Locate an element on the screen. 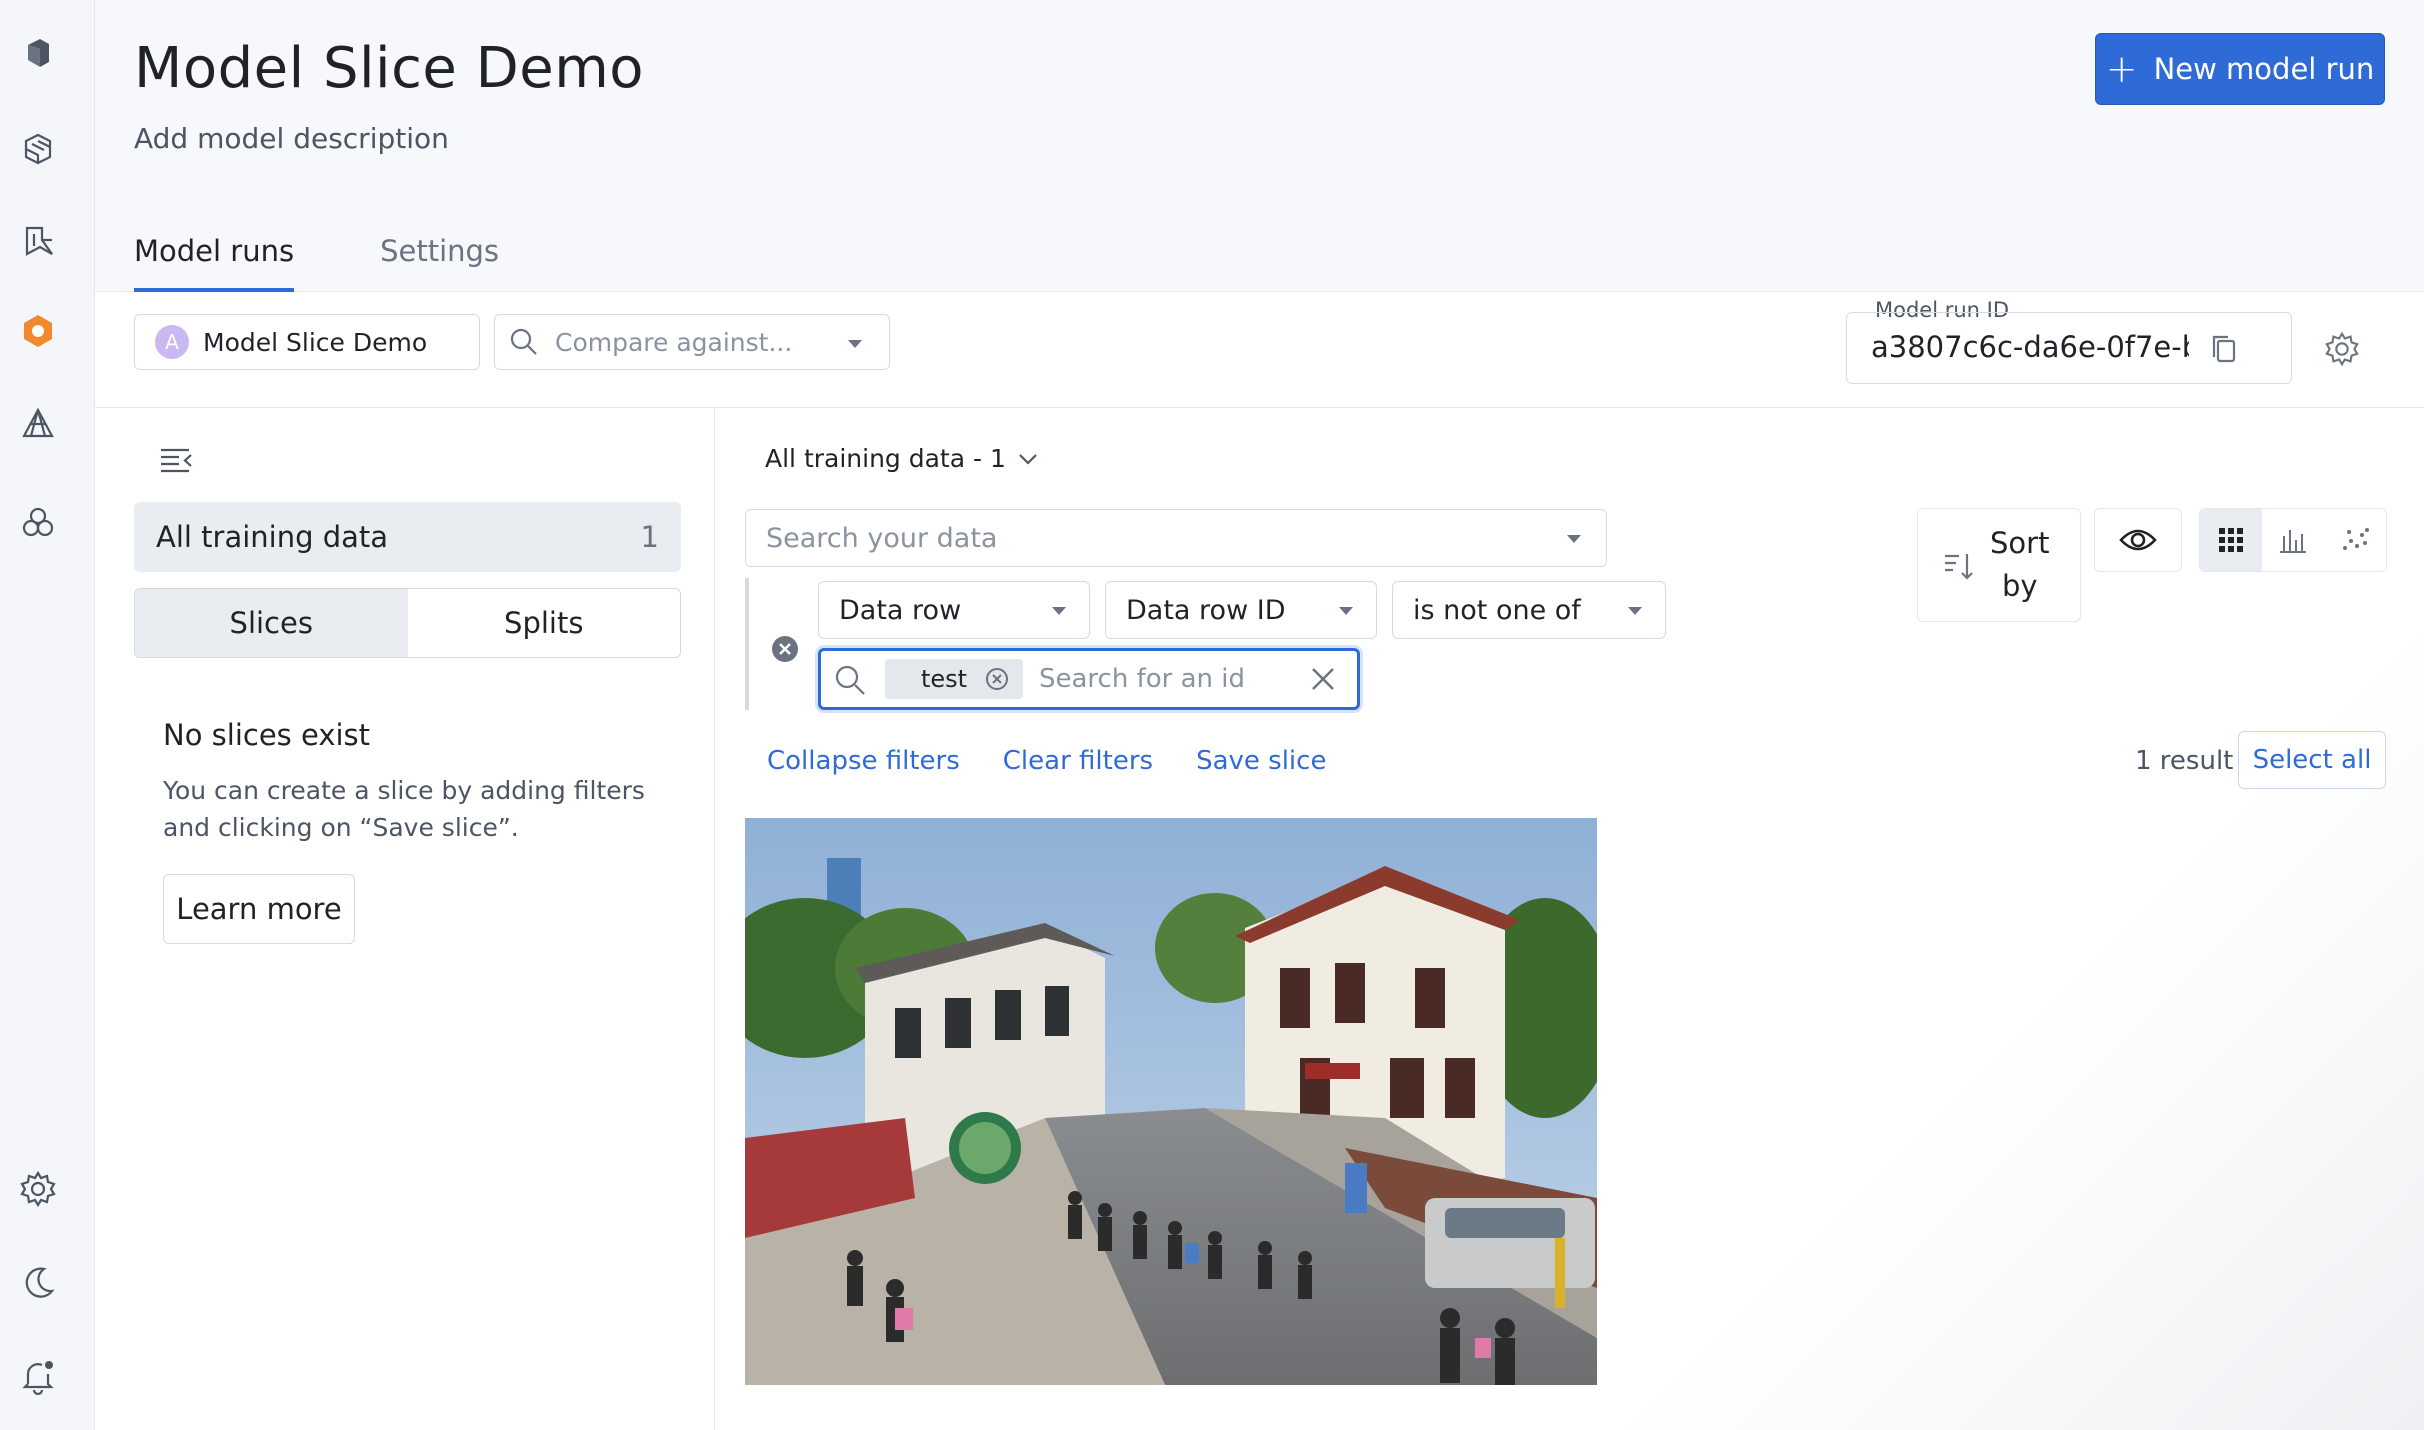 The height and width of the screenshot is (1430, 2424). empty-state-title: No slices exist is located at coordinates (267, 735).